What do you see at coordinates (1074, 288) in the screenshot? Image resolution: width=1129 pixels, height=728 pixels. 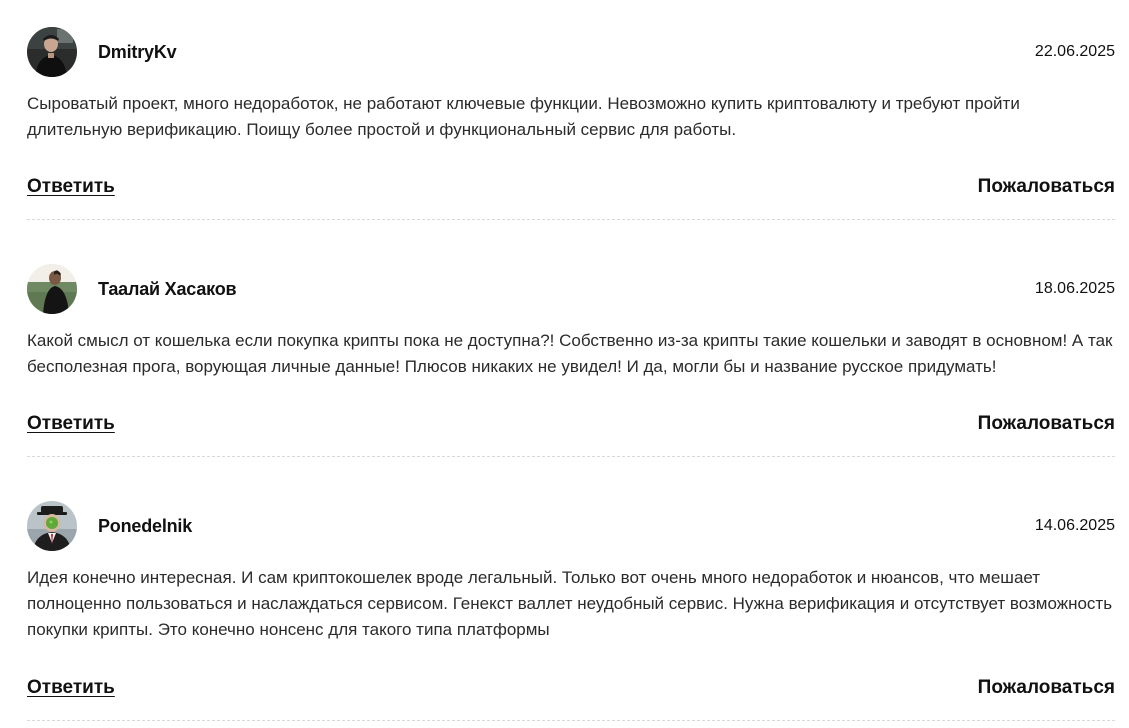 I see `review-date: 18.06.2025` at bounding box center [1074, 288].